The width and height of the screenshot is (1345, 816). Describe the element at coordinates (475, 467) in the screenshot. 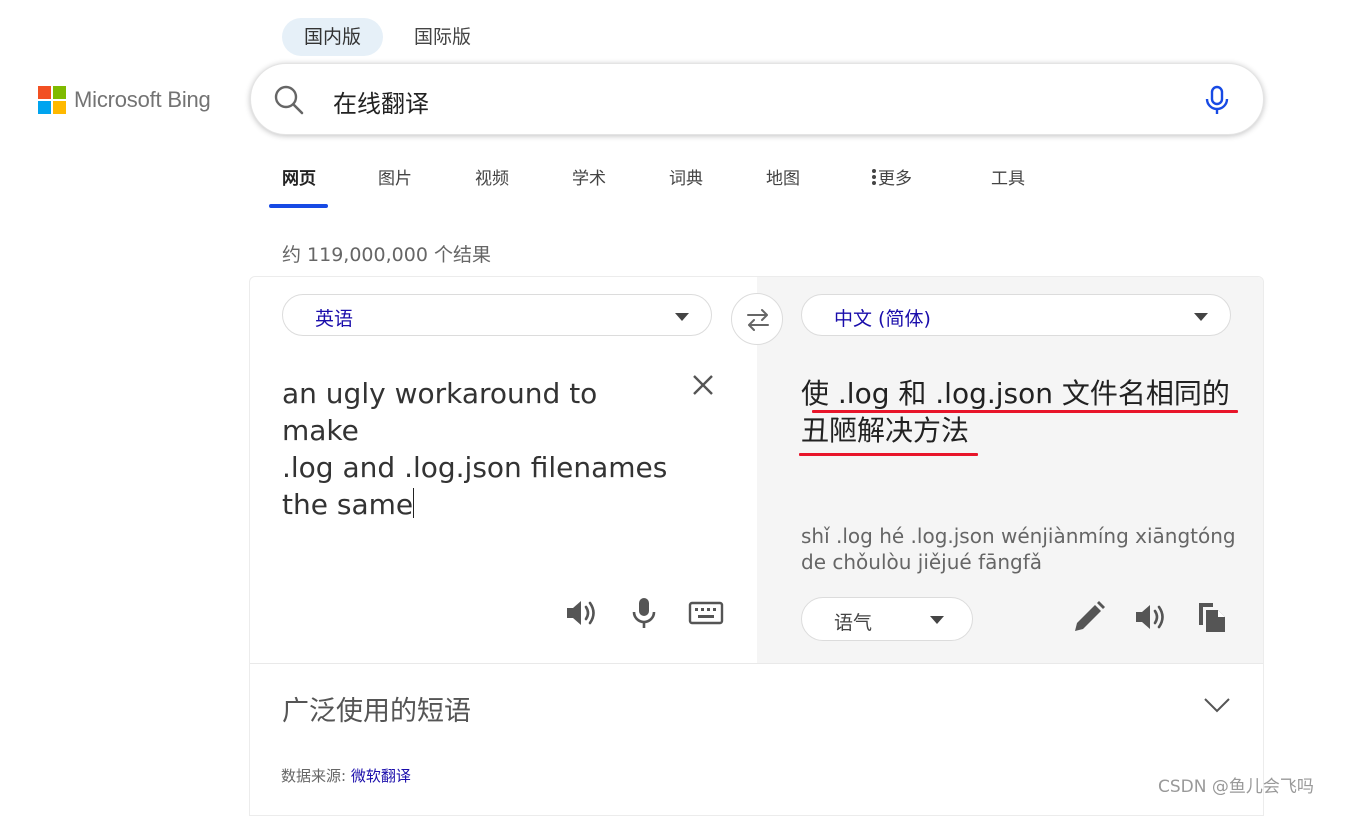

I see `source-line: .log and .log.json filenames` at that location.